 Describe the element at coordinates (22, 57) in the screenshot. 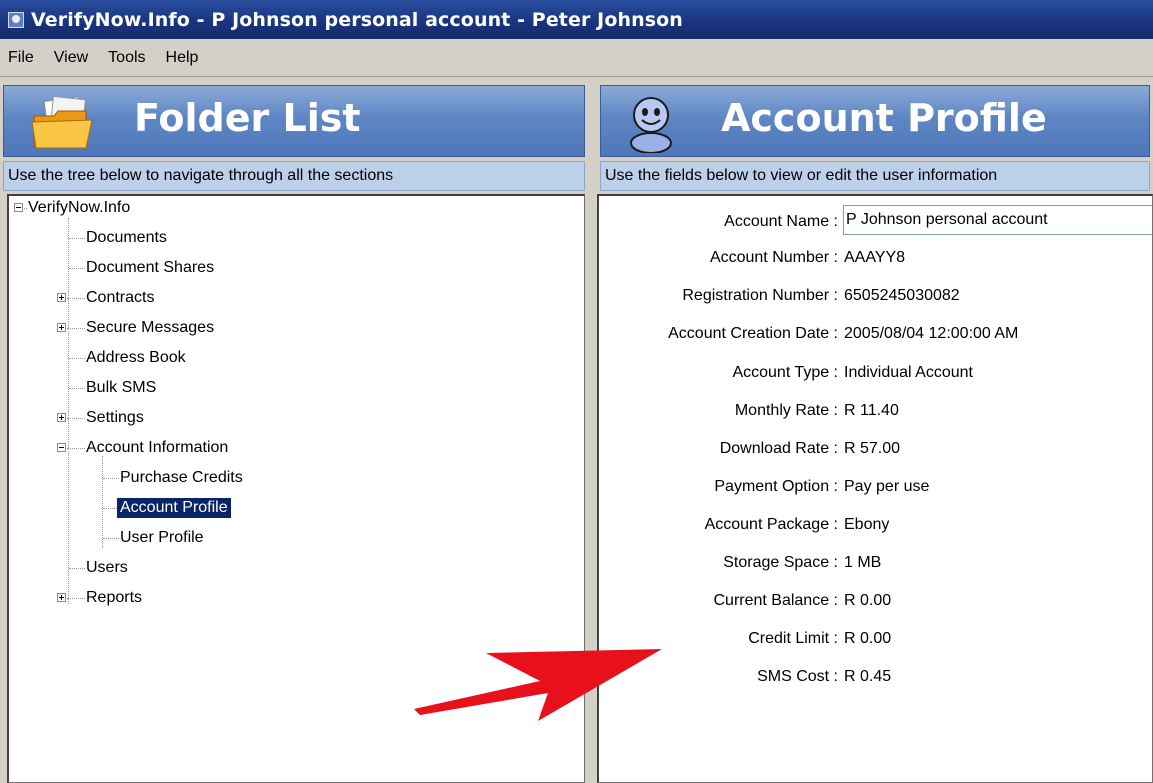

I see `menu-file: File` at that location.